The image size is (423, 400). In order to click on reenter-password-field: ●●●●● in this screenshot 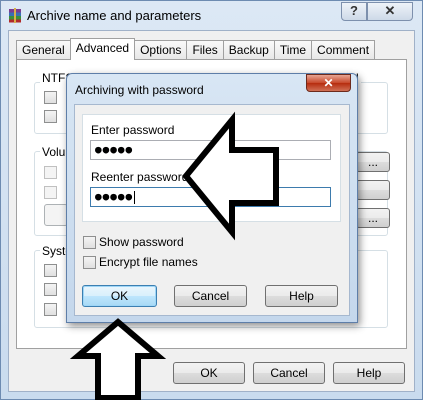, I will do `click(210, 197)`.